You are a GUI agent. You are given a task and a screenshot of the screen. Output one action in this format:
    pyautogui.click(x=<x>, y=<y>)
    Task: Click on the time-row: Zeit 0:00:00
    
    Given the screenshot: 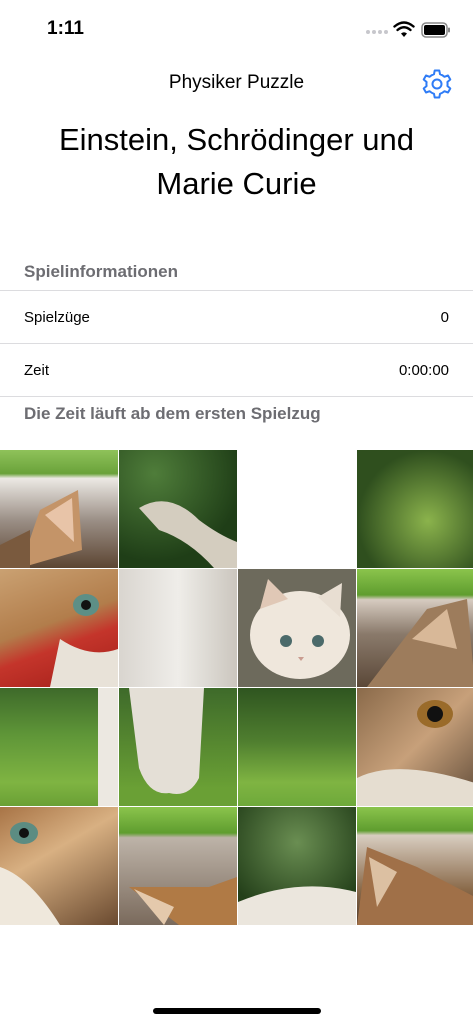 What is the action you would take?
    pyautogui.click(x=236, y=370)
    